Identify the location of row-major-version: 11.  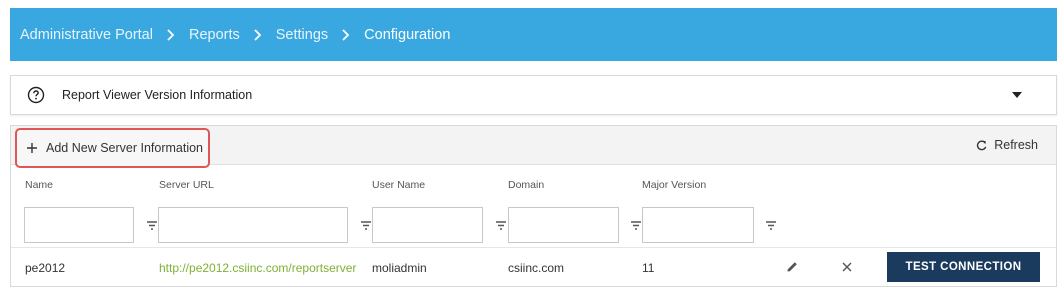
(648, 268).